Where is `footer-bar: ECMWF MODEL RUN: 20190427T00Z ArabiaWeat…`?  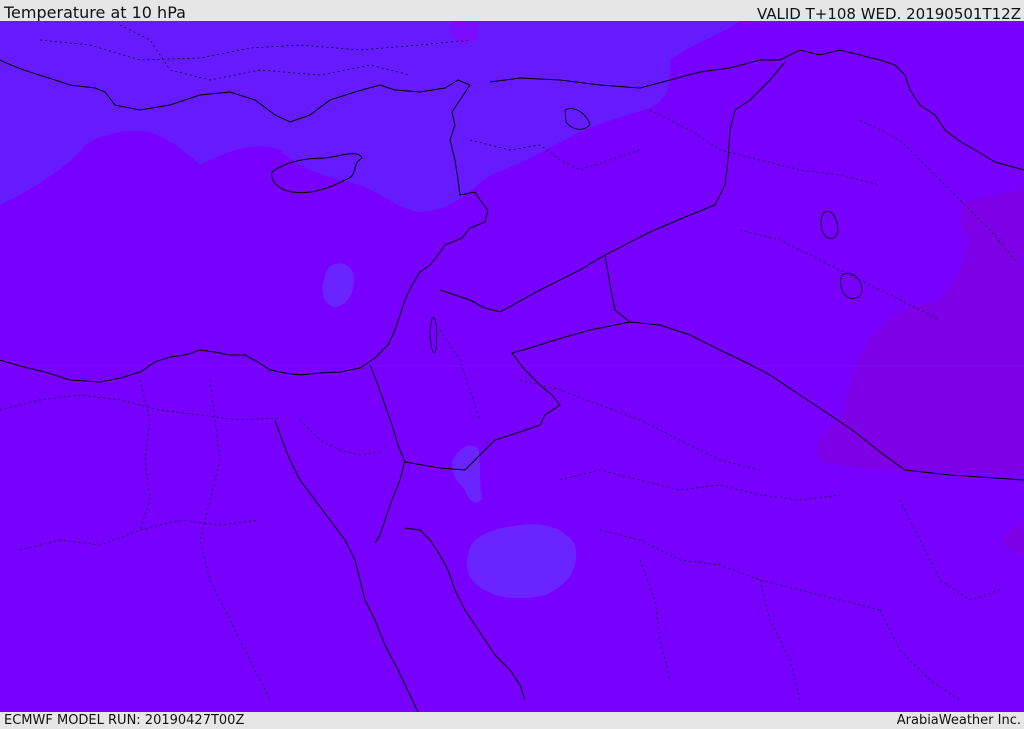 footer-bar: ECMWF MODEL RUN: 20190427T00Z ArabiaWeat… is located at coordinates (512, 720).